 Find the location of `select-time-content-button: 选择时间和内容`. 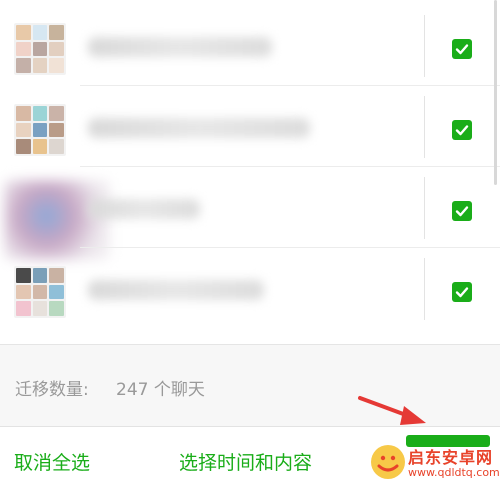

select-time-content-button: 选择时间和内容 is located at coordinates (245, 461).